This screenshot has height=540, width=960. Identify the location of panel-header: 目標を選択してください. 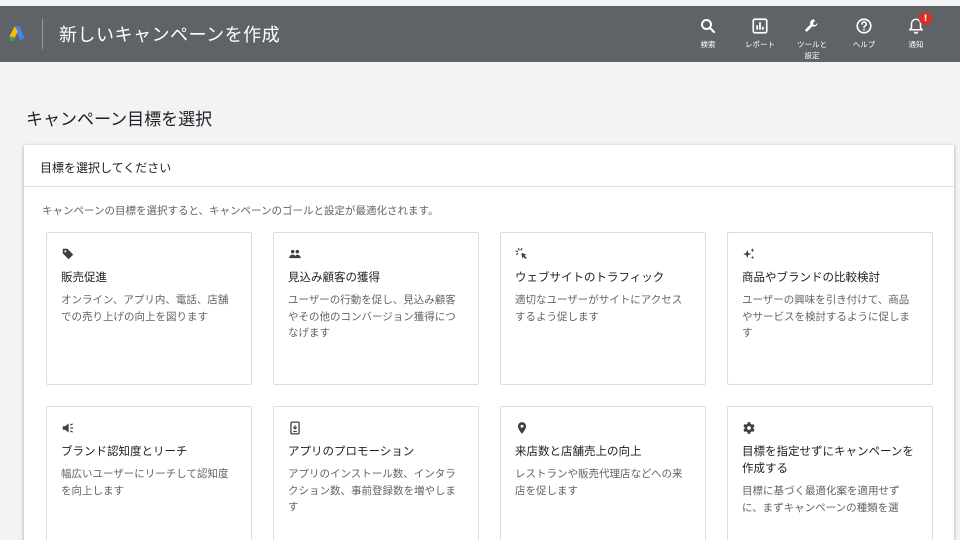
(489, 166).